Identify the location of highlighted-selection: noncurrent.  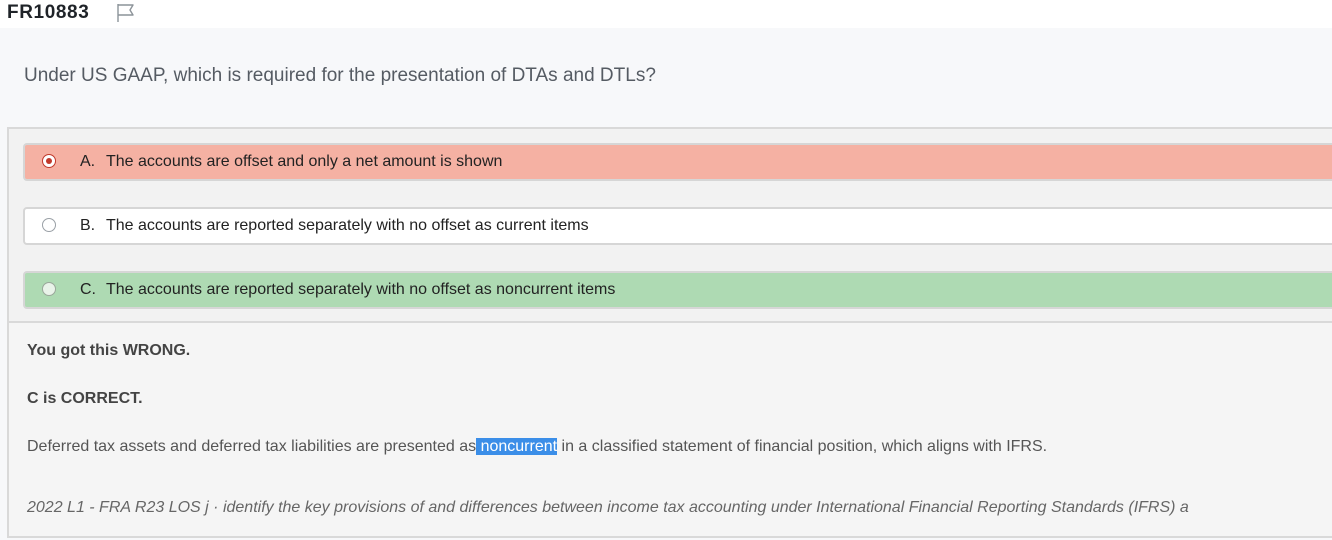
(517, 446).